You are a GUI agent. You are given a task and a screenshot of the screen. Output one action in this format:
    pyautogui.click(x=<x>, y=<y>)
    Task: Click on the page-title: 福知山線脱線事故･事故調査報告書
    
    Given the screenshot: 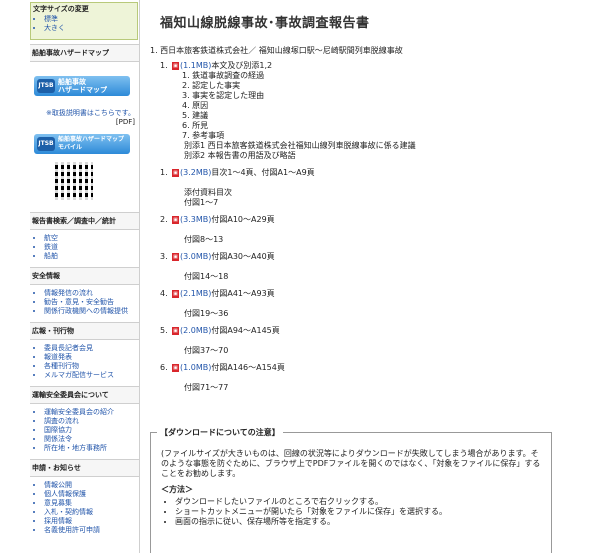 What is the action you would take?
    pyautogui.click(x=265, y=23)
    